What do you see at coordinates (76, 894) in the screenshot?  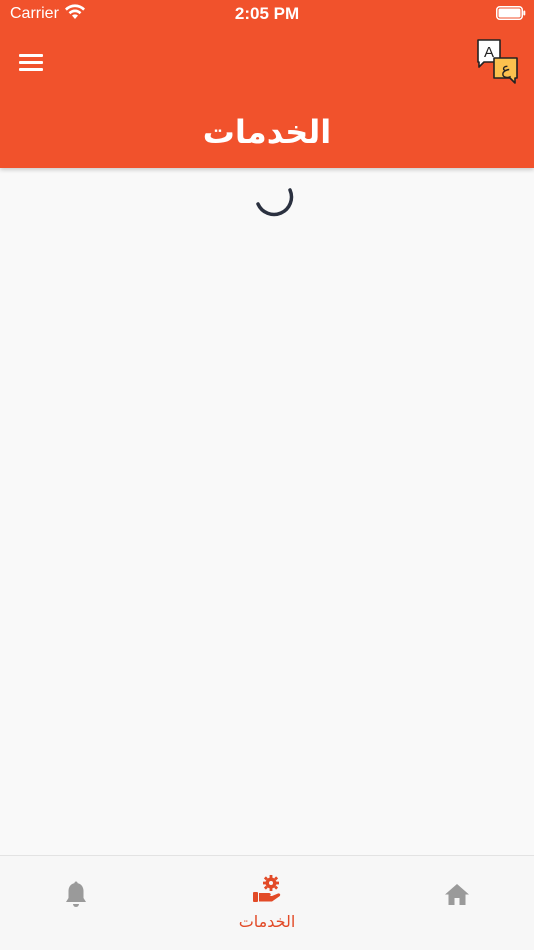 I see `bell-icon` at bounding box center [76, 894].